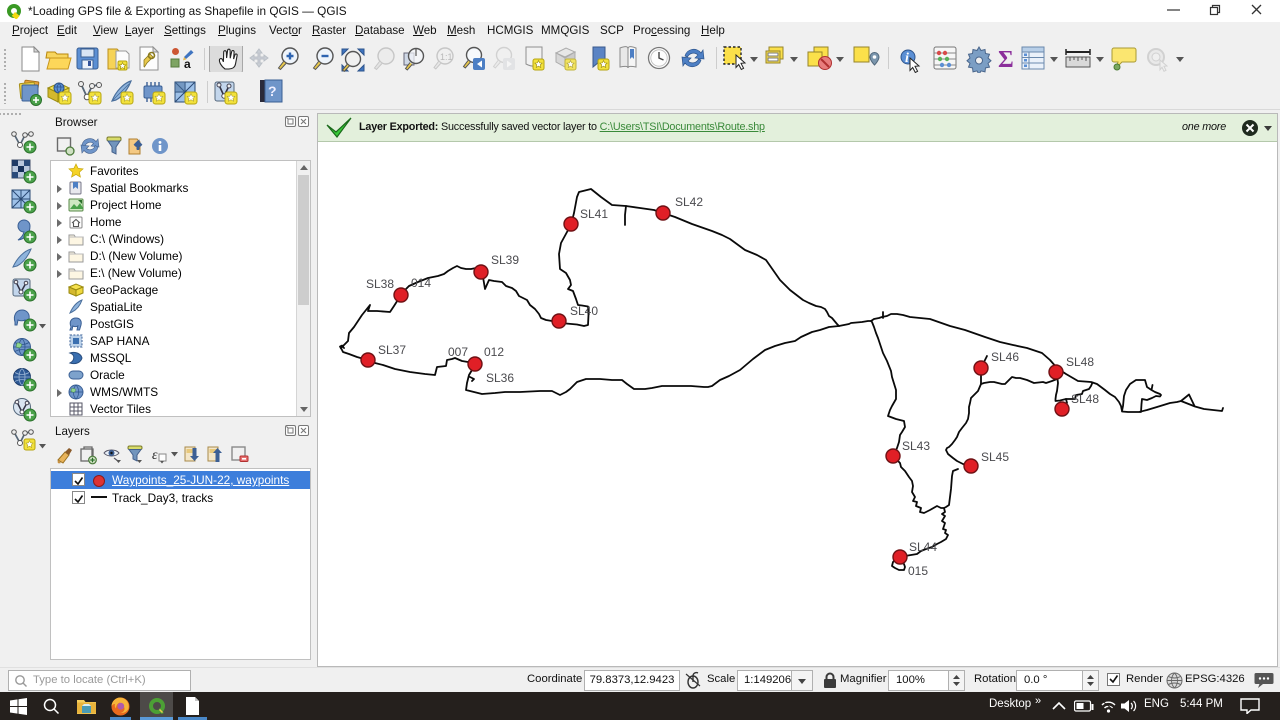 The height and width of the screenshot is (720, 1280). What do you see at coordinates (155, 455) in the screenshot?
I see `svg-text: ε` at bounding box center [155, 455].